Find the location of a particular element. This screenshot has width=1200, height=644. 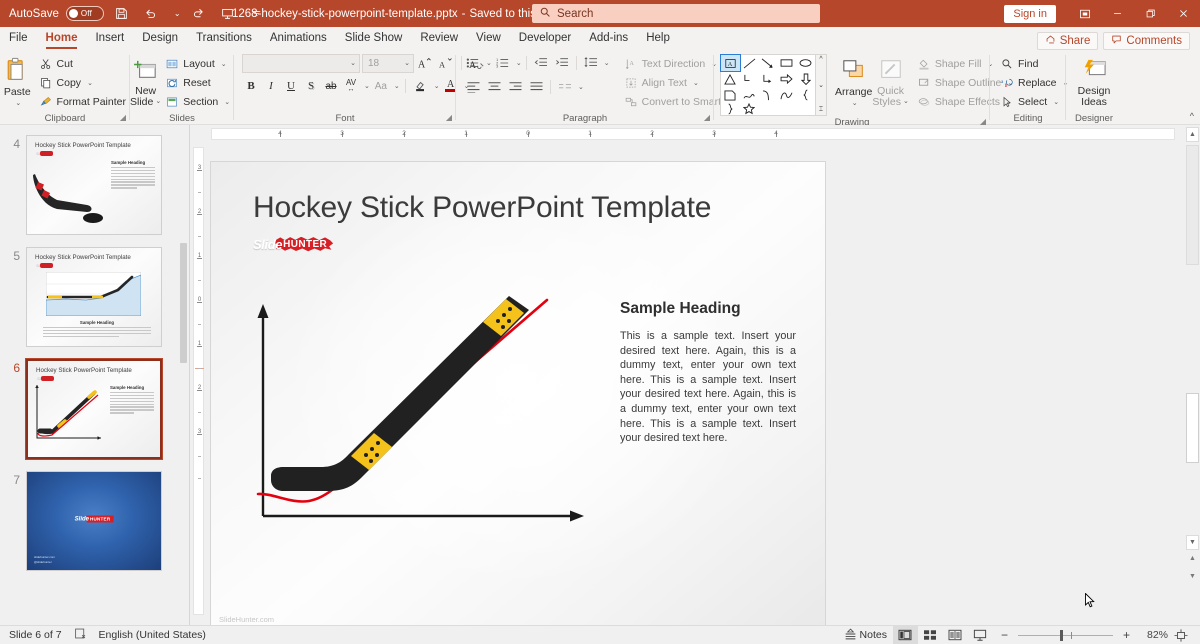

shapes-more-icon: ⌶ is located at coordinates (821, 110).